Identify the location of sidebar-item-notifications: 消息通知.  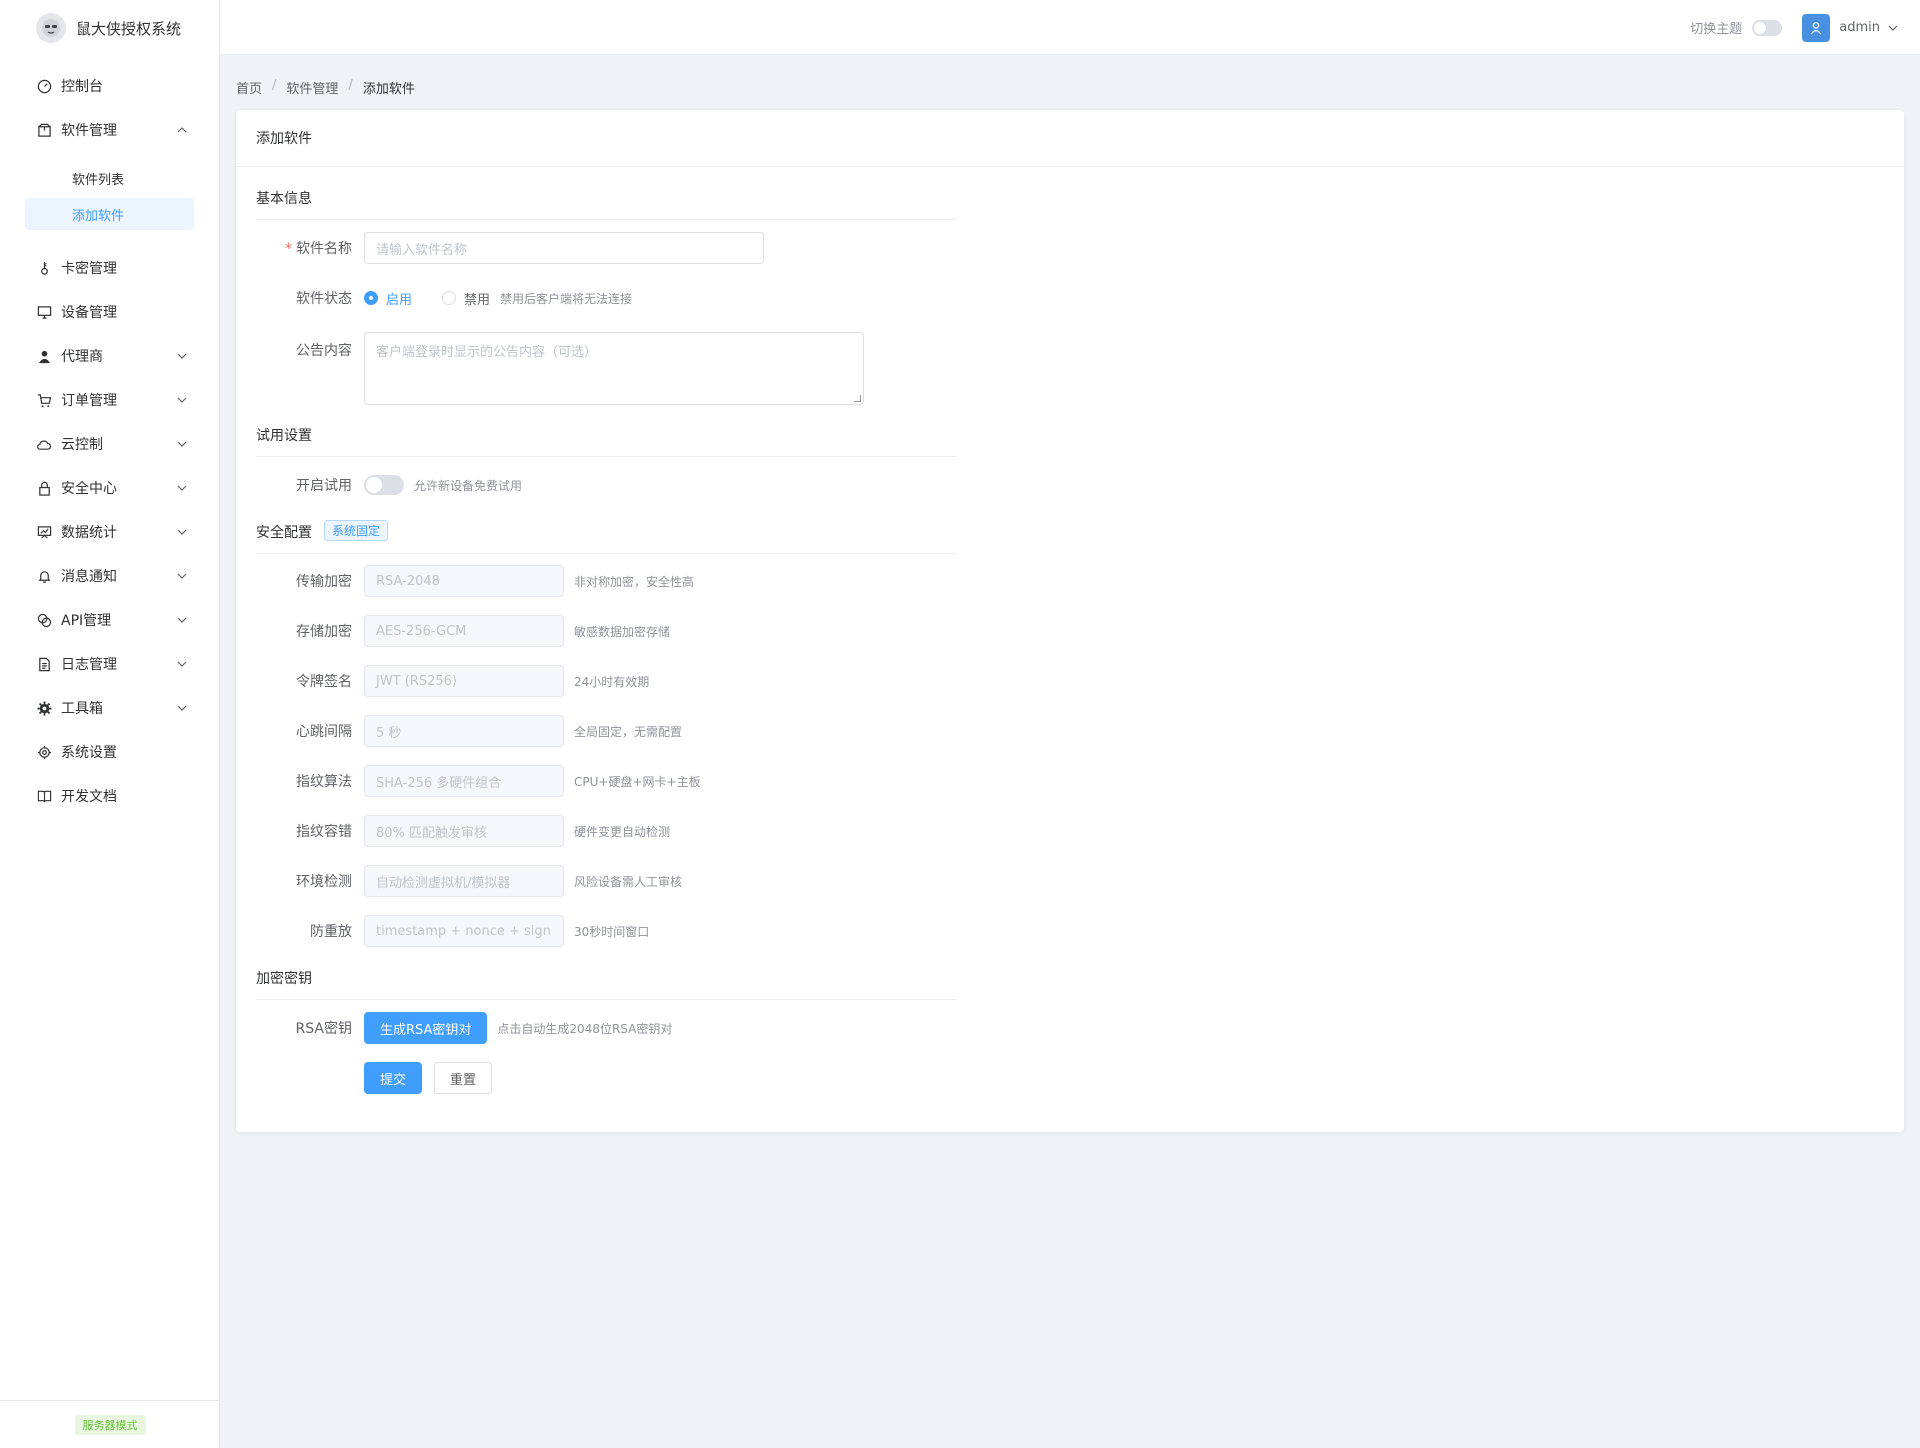
(109, 576).